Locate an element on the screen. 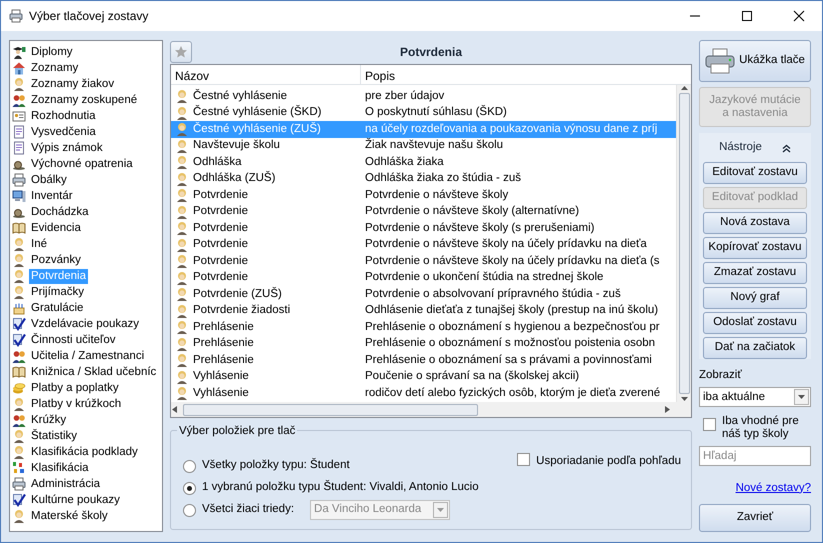 The image size is (823, 543). table-row: Prehlásenie Prehlásenie o oboznámení sa s právami a povinnosťami is located at coordinates (423, 360).